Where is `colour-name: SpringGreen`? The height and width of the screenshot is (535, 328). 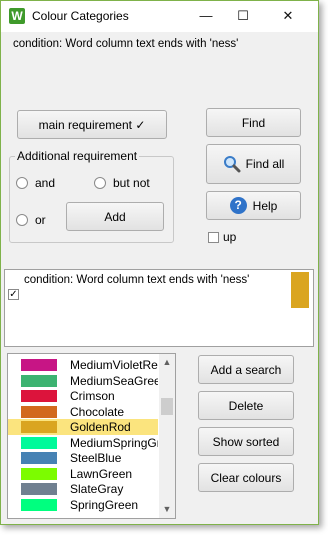
colour-name: SpringGreen is located at coordinates (104, 504).